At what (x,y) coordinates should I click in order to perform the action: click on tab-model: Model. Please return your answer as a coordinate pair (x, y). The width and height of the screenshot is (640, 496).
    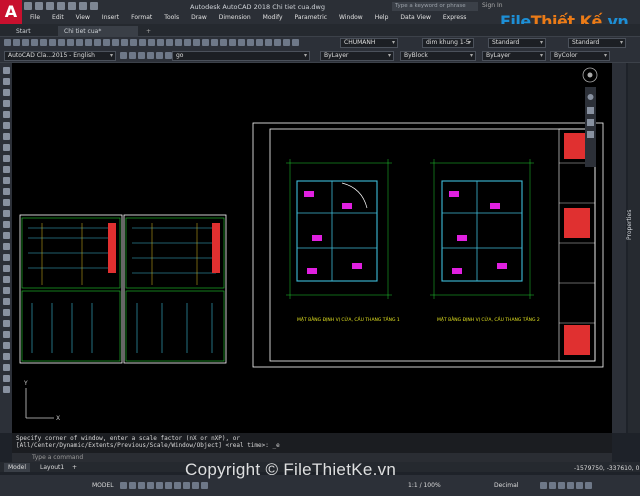
    Looking at the image, I should click on (17, 467).